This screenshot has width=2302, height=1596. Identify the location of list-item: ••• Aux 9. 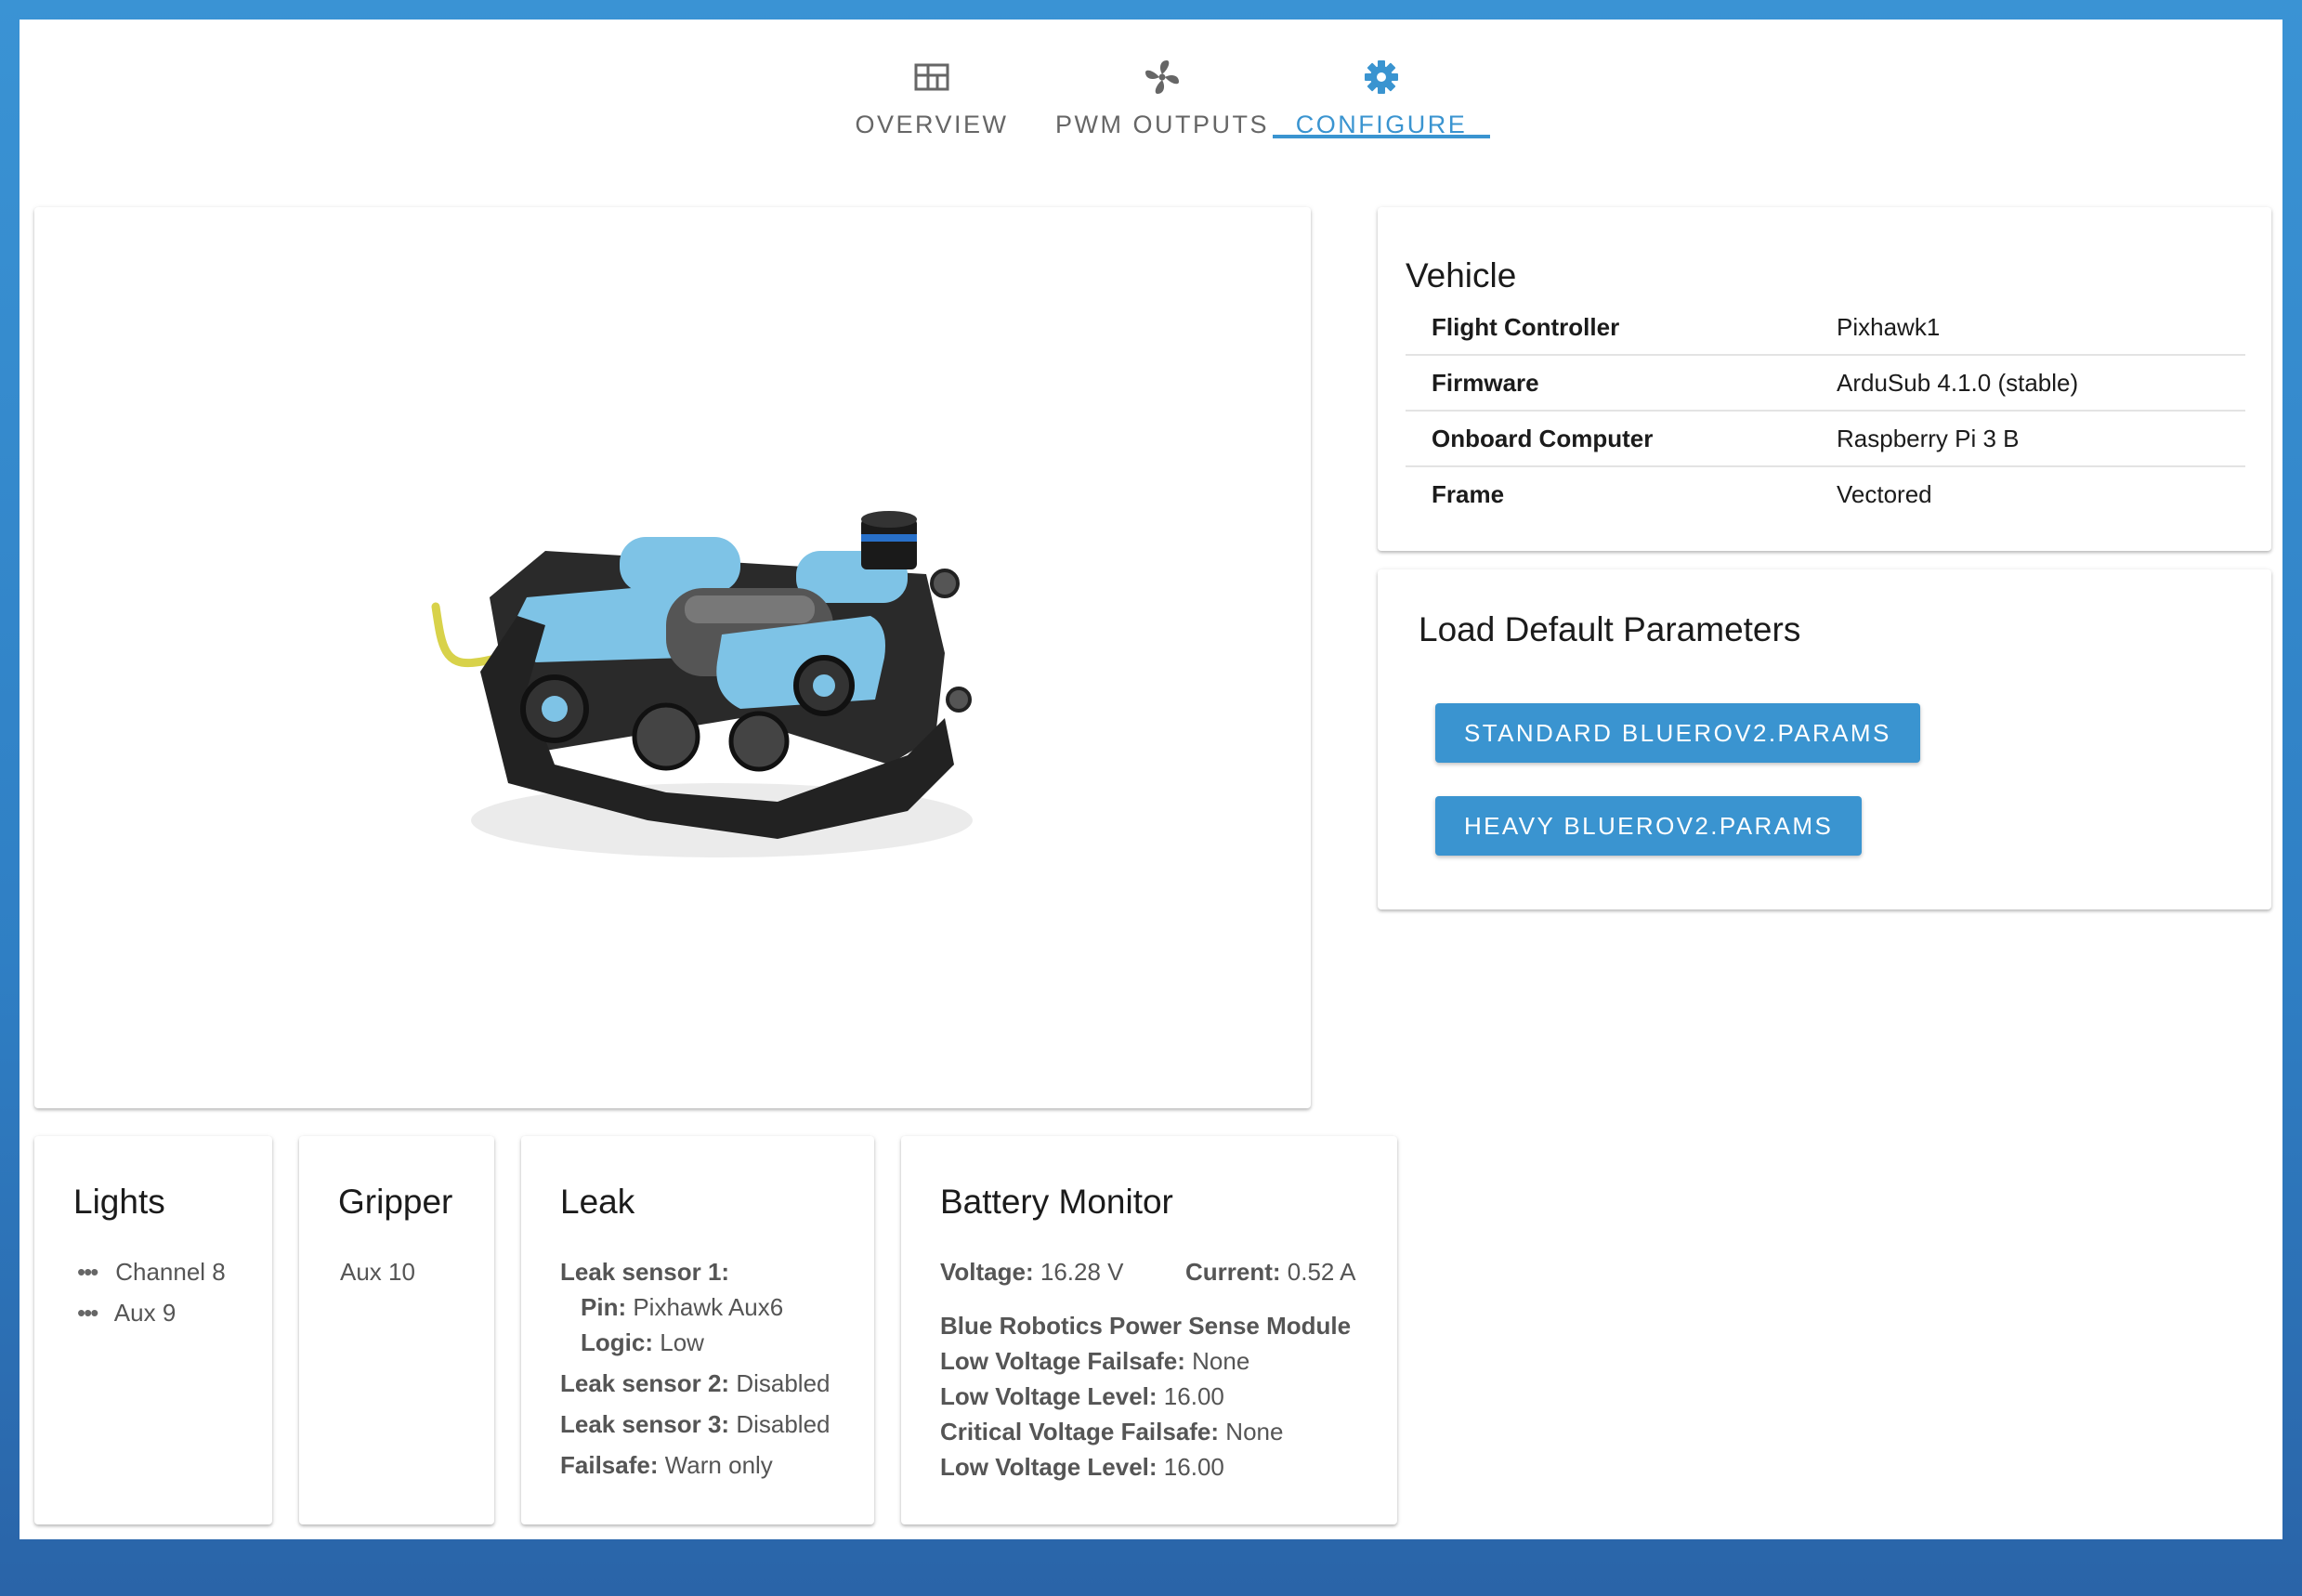
(151, 1313).